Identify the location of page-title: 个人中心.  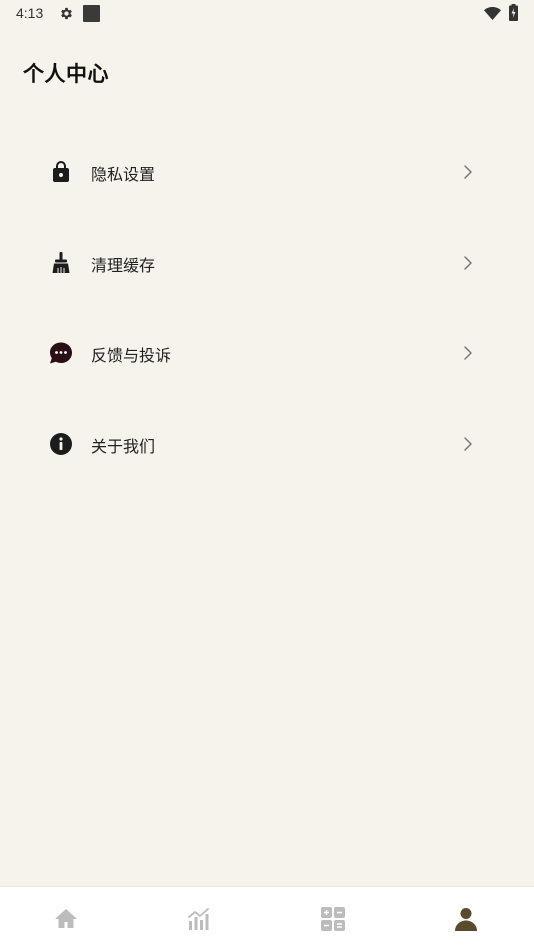
(66, 74).